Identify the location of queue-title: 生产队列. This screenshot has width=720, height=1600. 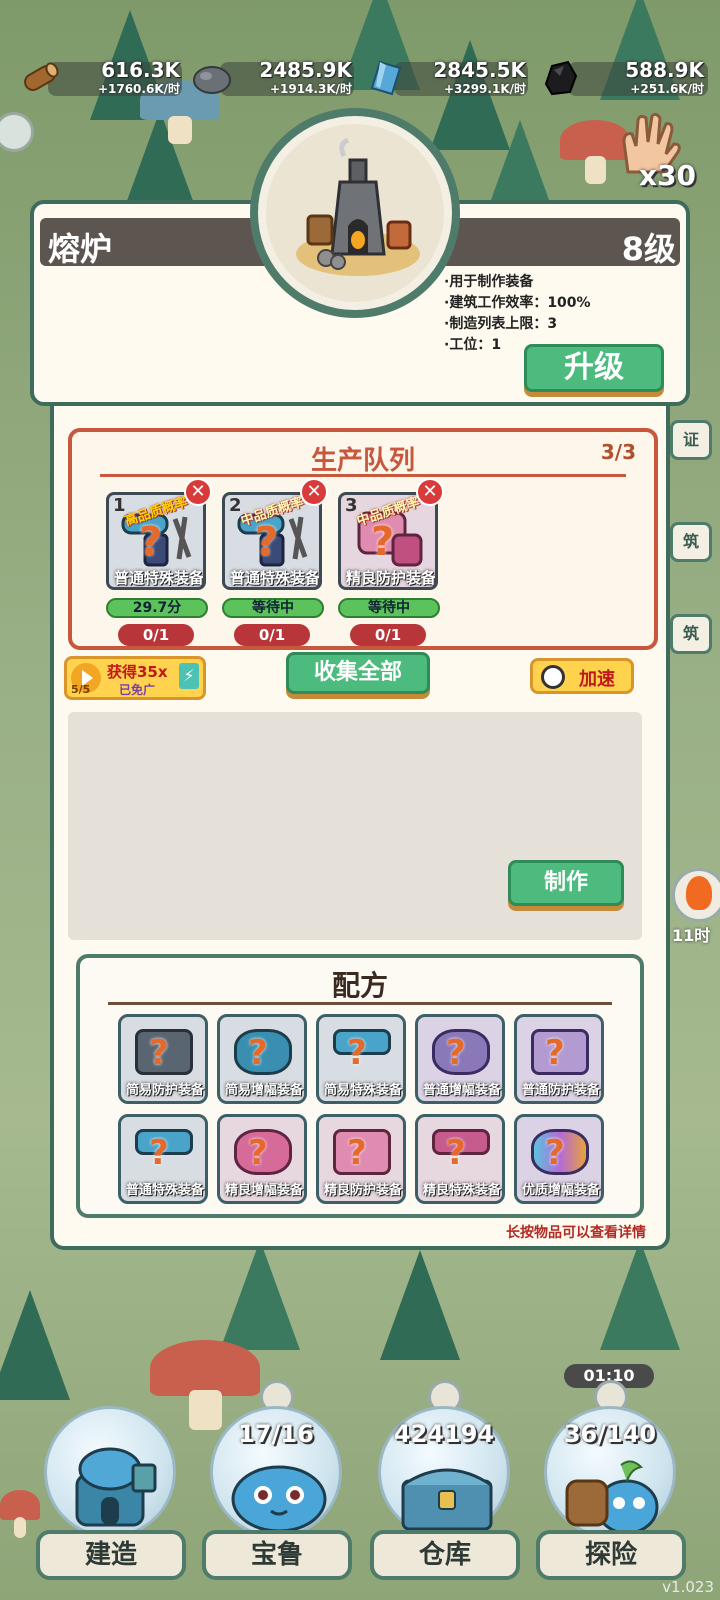
(362, 461).